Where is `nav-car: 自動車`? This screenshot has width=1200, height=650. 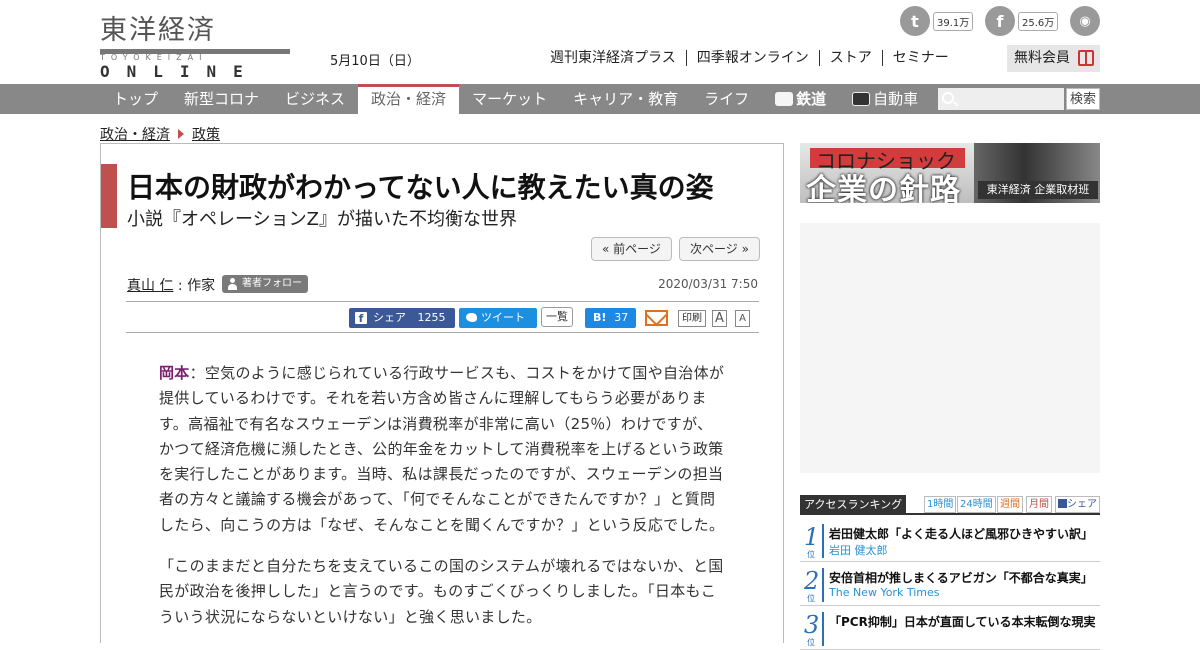
nav-car: 自動車 is located at coordinates (885, 99).